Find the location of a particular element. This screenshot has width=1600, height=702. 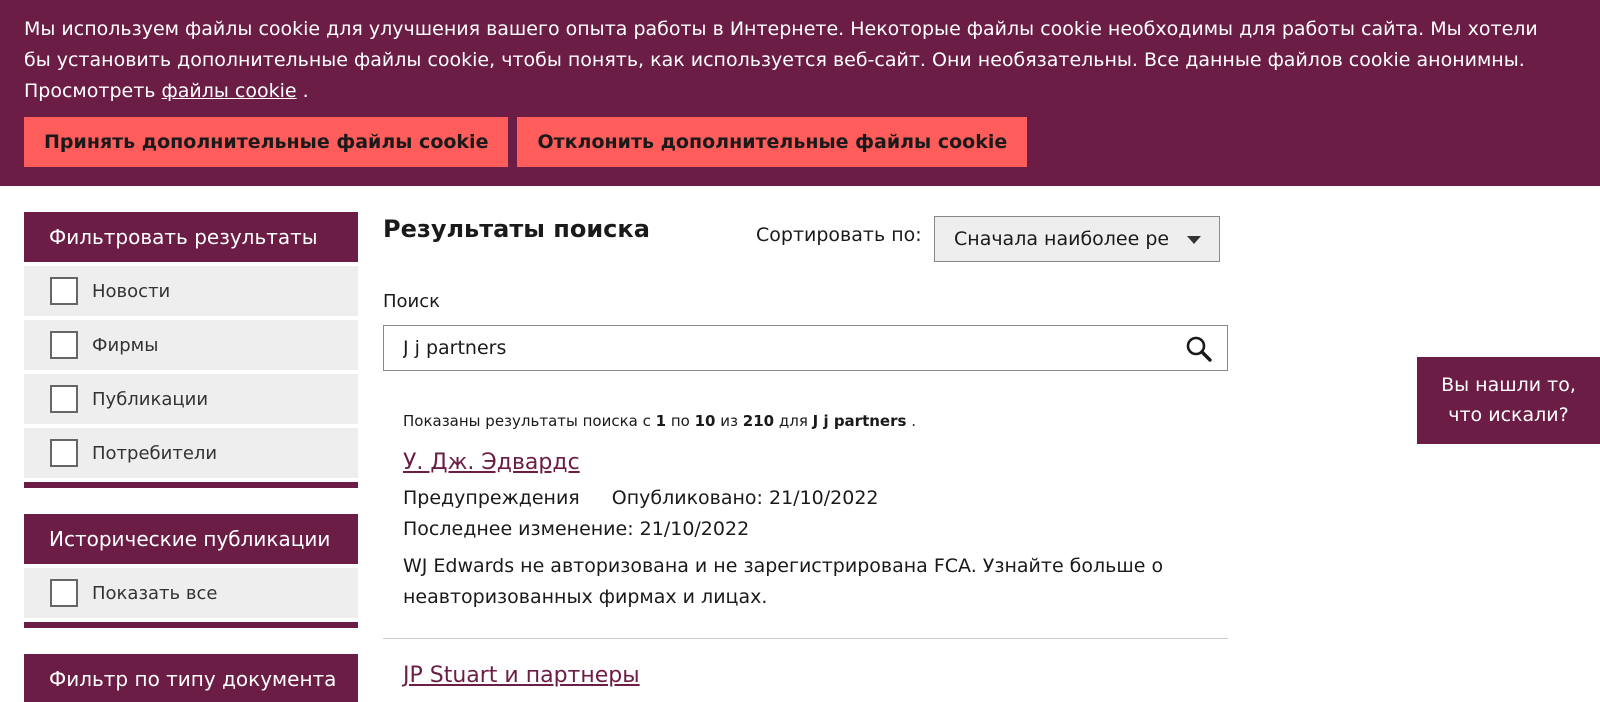

filter-label: Публикации is located at coordinates (150, 399).